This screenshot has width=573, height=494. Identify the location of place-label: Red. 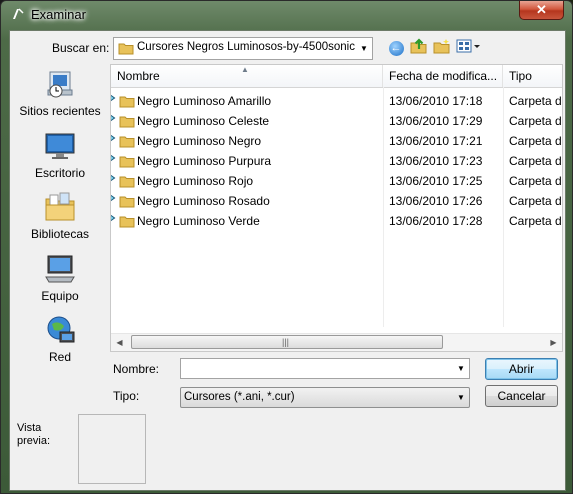
(59, 357).